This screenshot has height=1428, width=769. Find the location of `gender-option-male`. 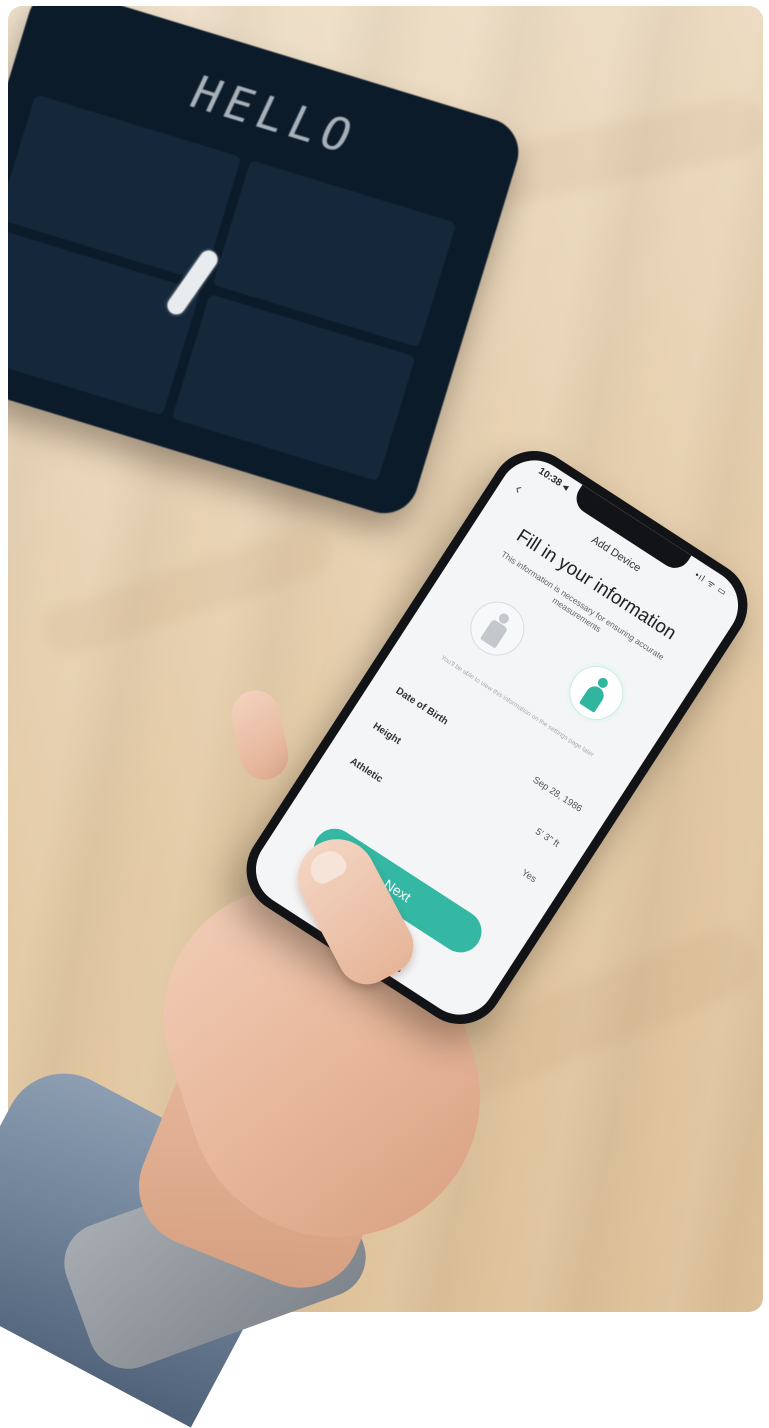

gender-option-male is located at coordinates (497, 628).